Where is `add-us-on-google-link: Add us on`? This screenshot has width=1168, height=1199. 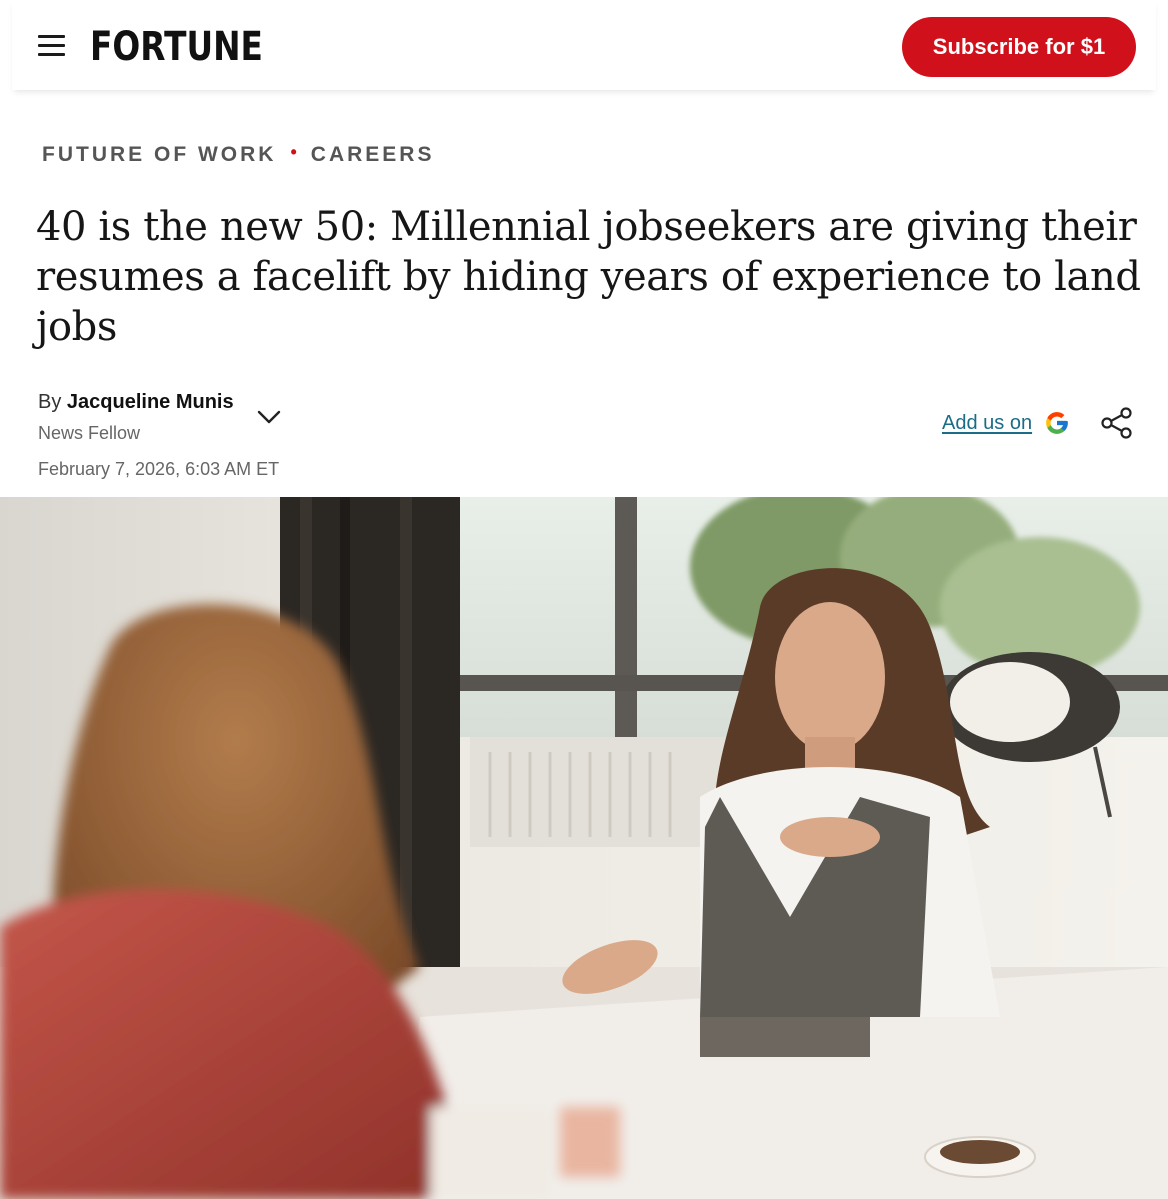
add-us-on-google-link: Add us on is located at coordinates (1006, 423).